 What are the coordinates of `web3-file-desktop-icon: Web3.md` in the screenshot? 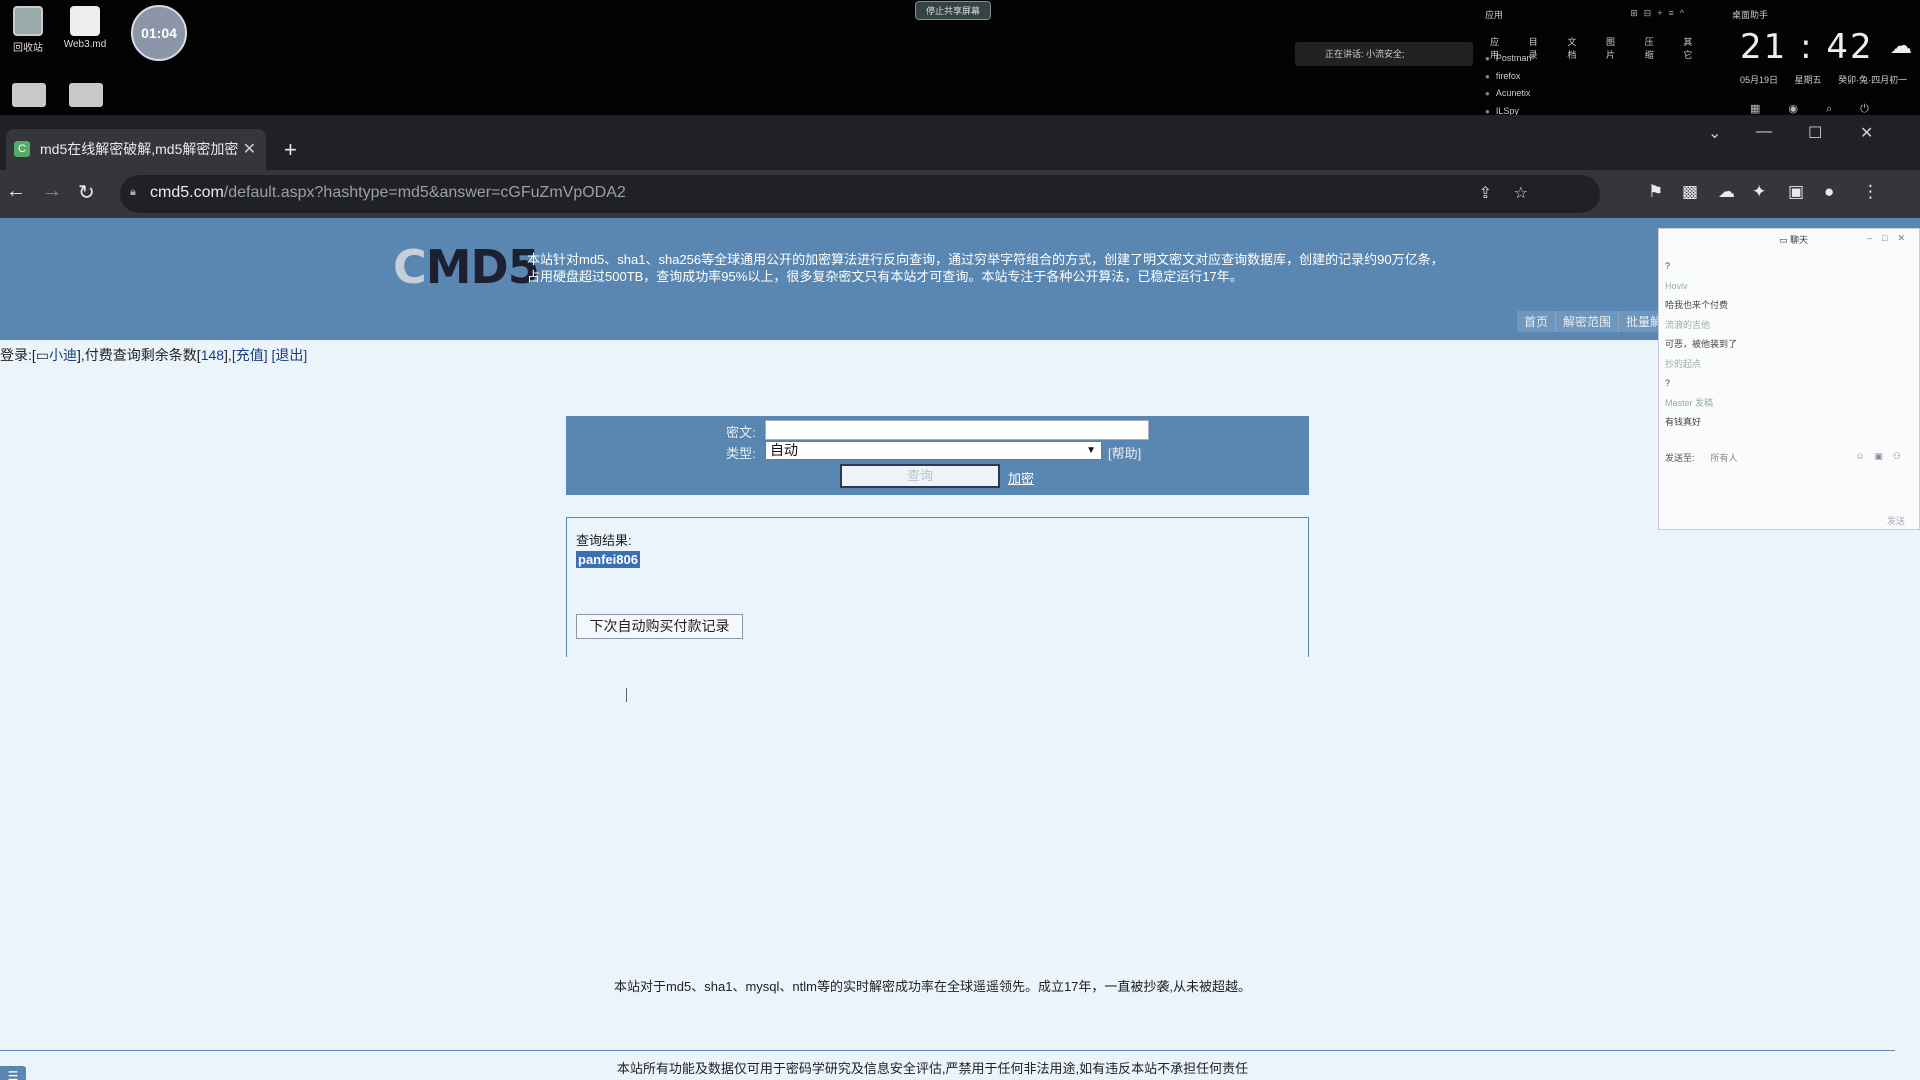 It's located at (85, 28).